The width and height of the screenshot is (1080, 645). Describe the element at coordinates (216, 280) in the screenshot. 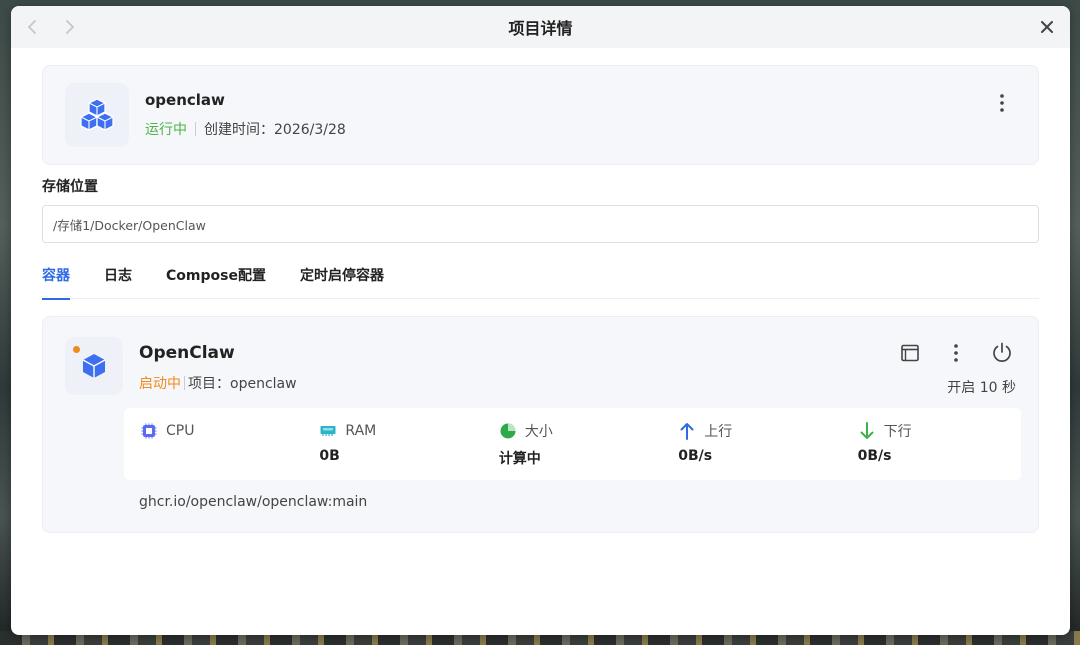

I see `tab-compose-config: Compose配置` at that location.